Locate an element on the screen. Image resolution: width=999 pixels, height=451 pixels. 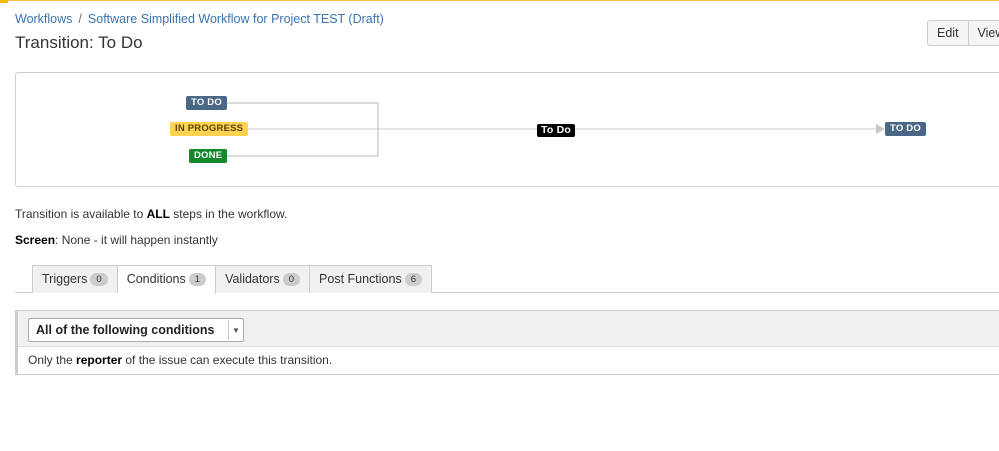
condition-group-value: All of the following conditions is located at coordinates (125, 330).